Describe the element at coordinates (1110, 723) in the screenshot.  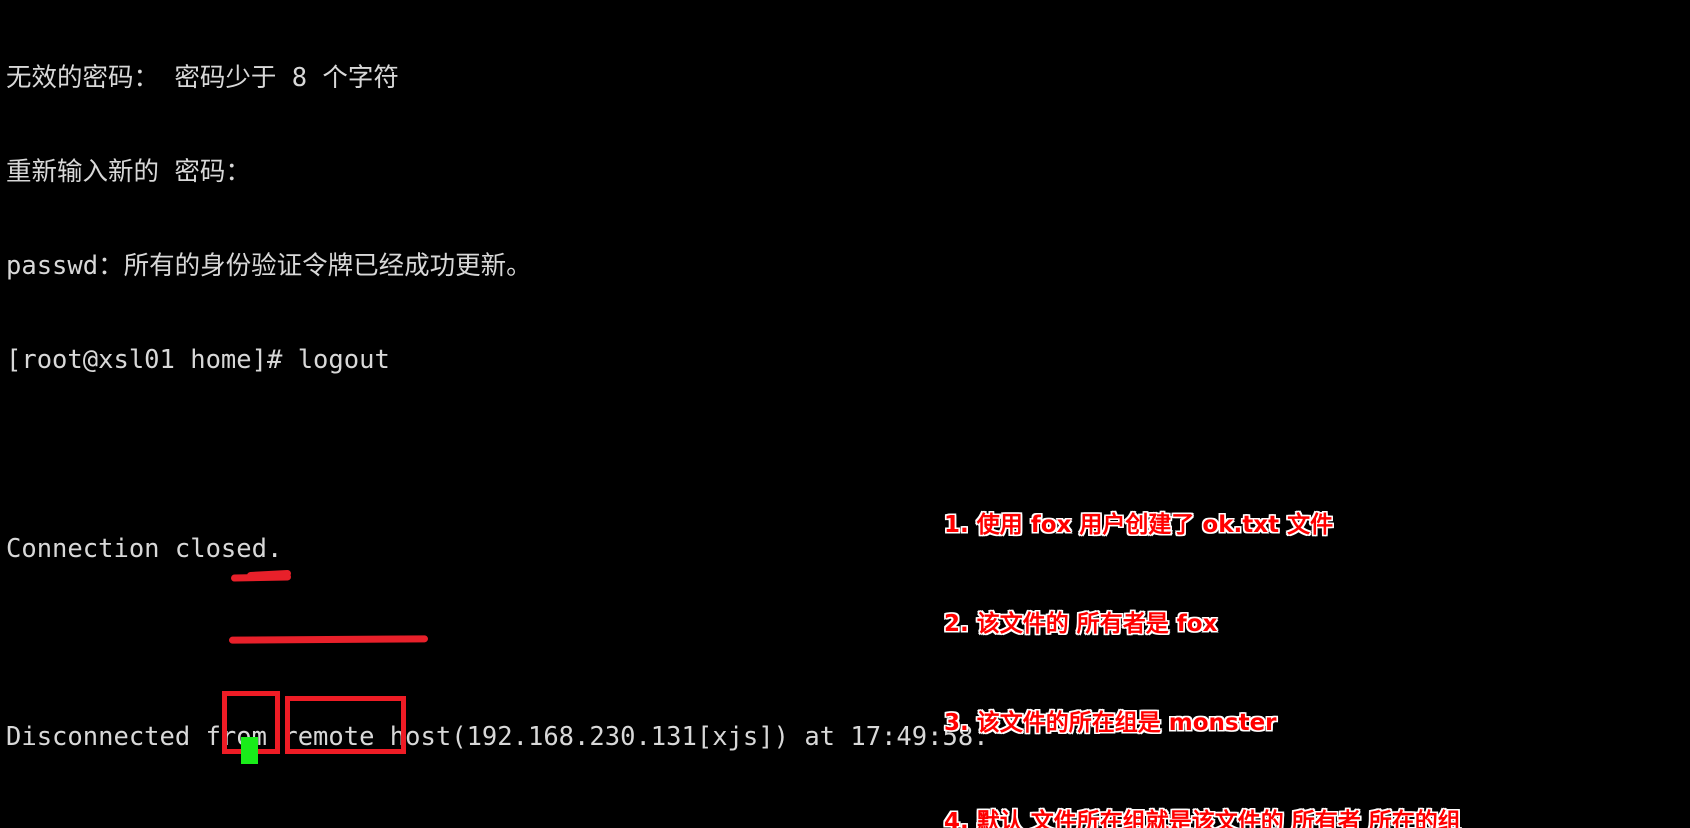
I see `annotation-note-3: 3. 该文件的所在组是 monster` at that location.